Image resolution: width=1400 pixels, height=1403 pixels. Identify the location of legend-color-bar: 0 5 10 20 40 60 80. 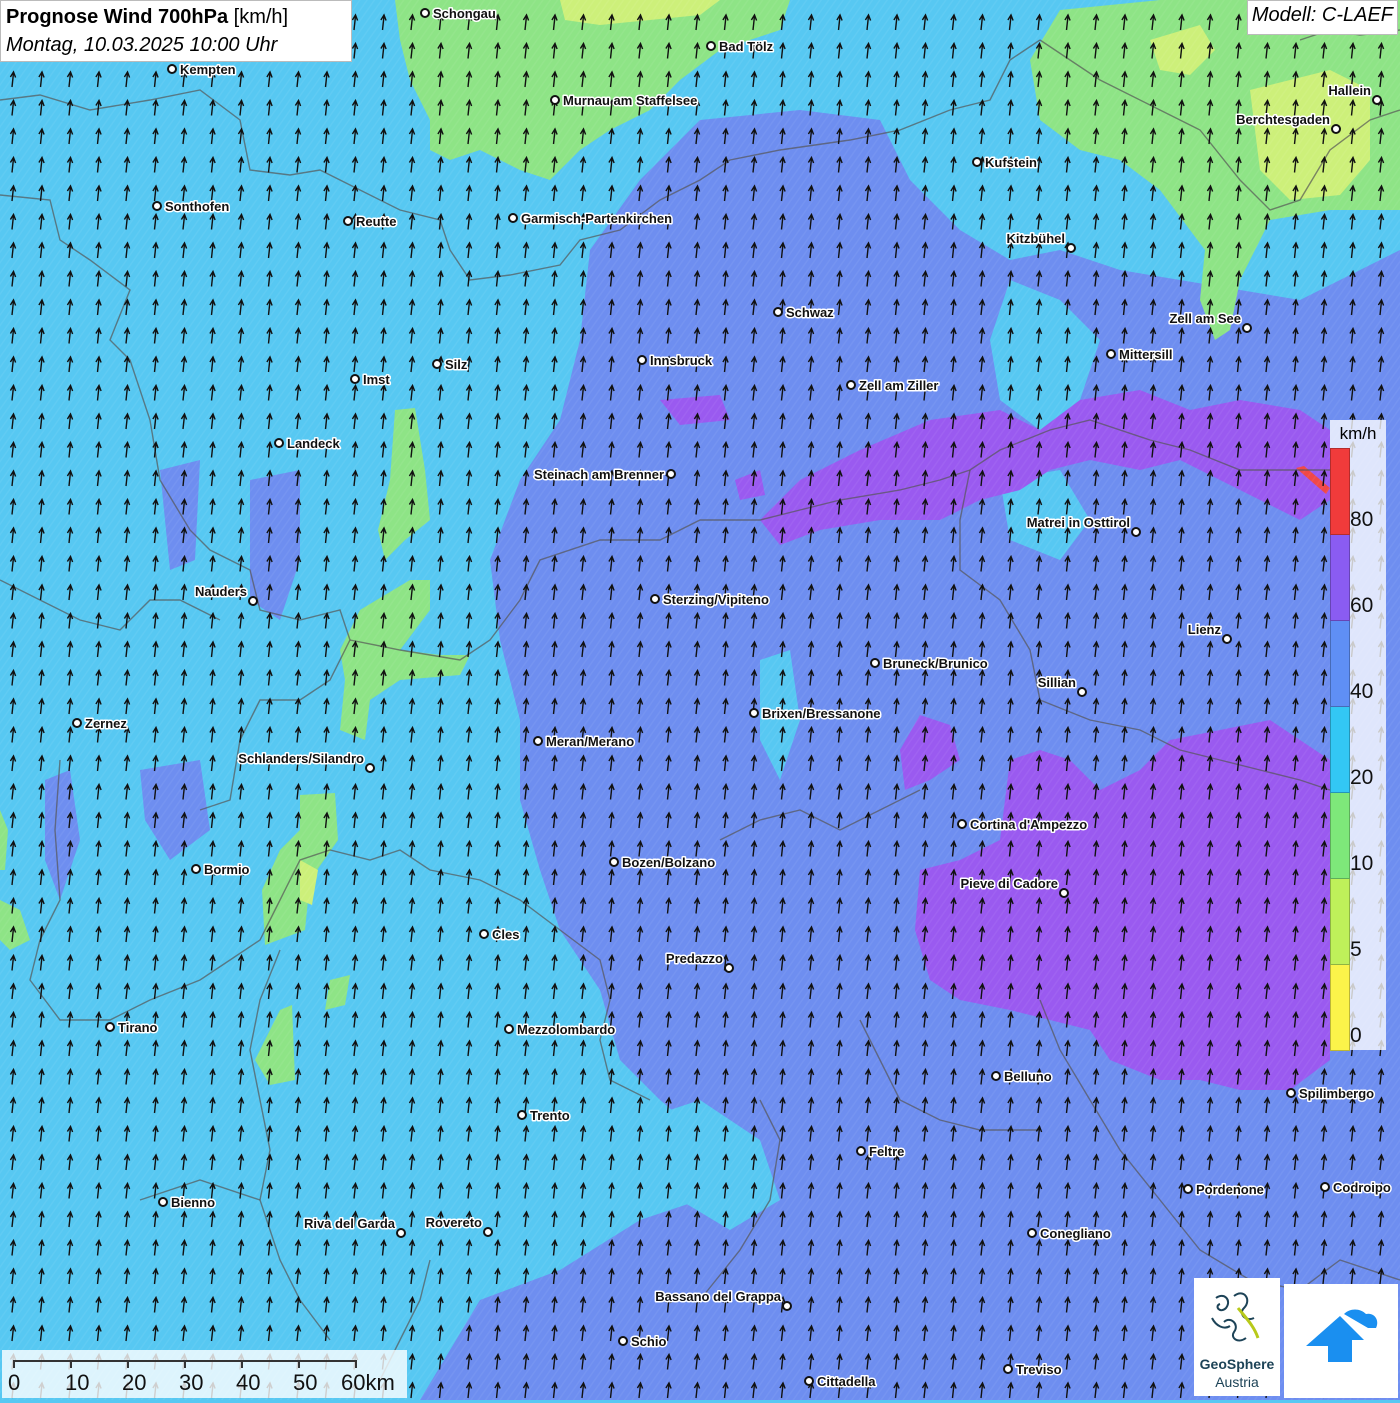
(1351, 749).